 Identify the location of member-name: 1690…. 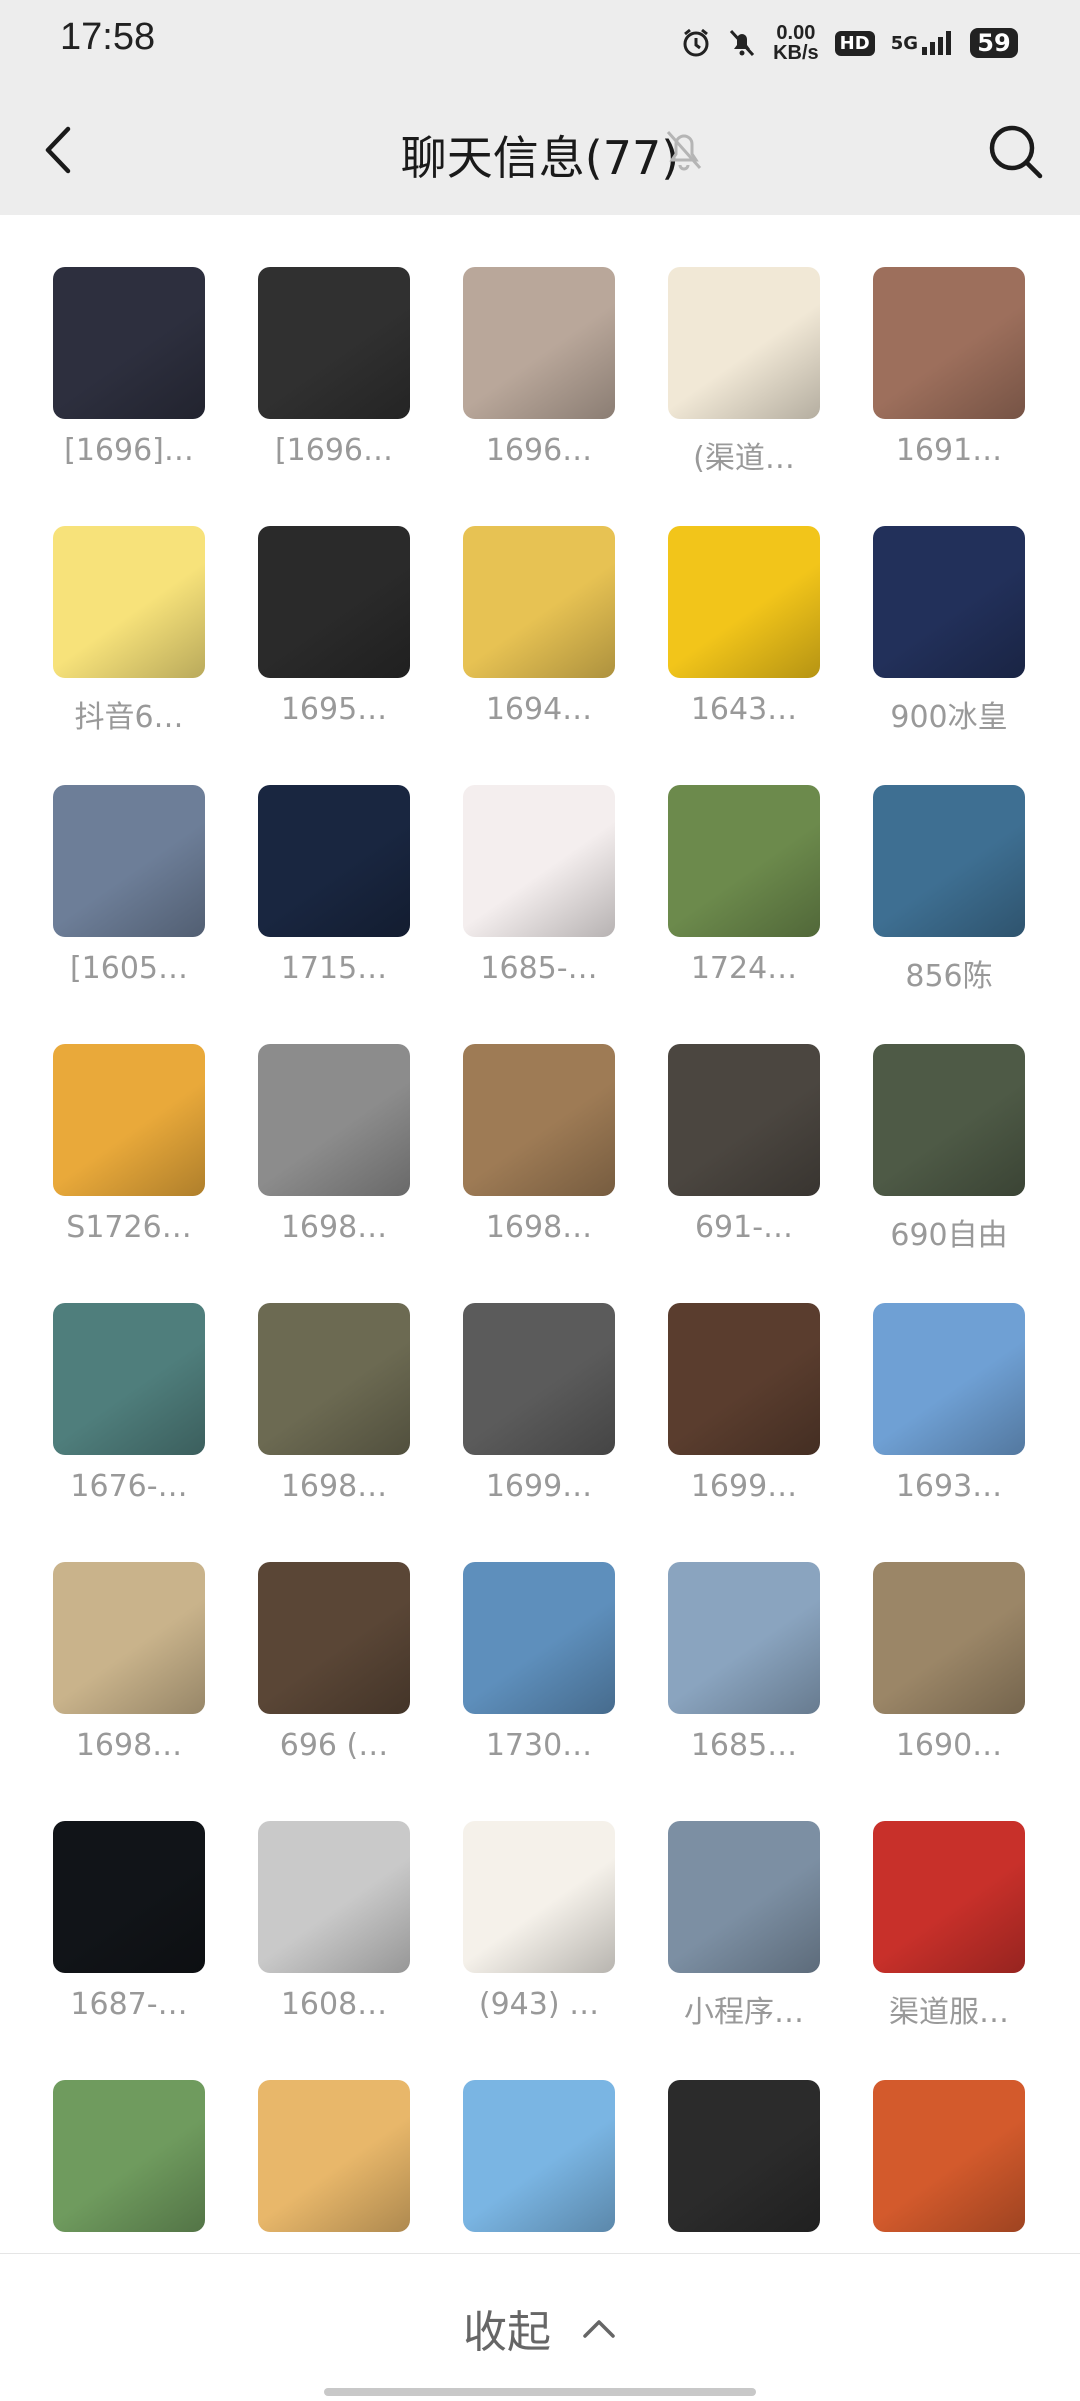
(949, 1745).